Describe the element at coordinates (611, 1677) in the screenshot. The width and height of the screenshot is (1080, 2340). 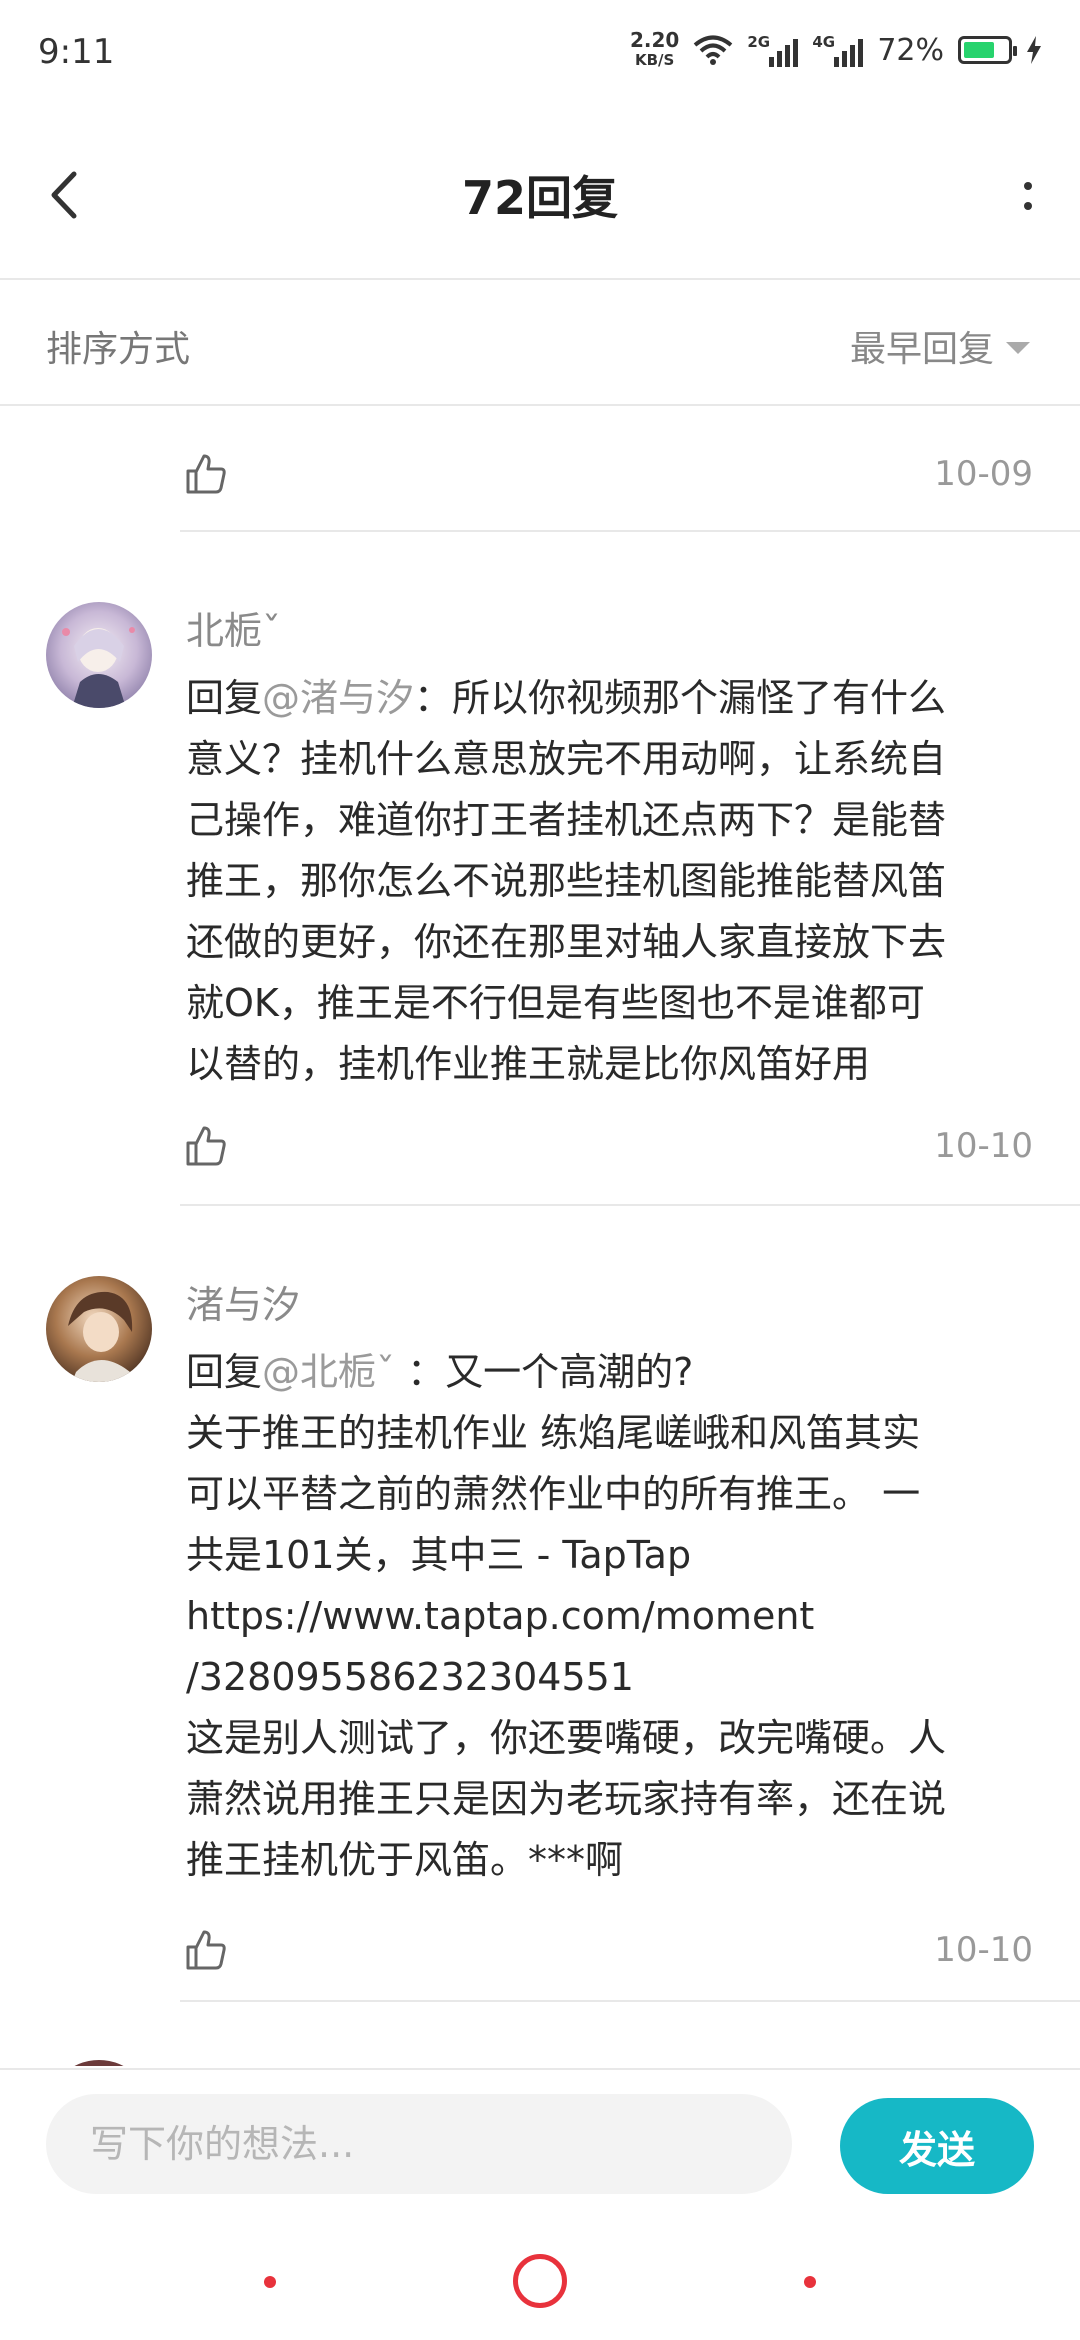
I see `reply-link: /328095586232304551` at that location.